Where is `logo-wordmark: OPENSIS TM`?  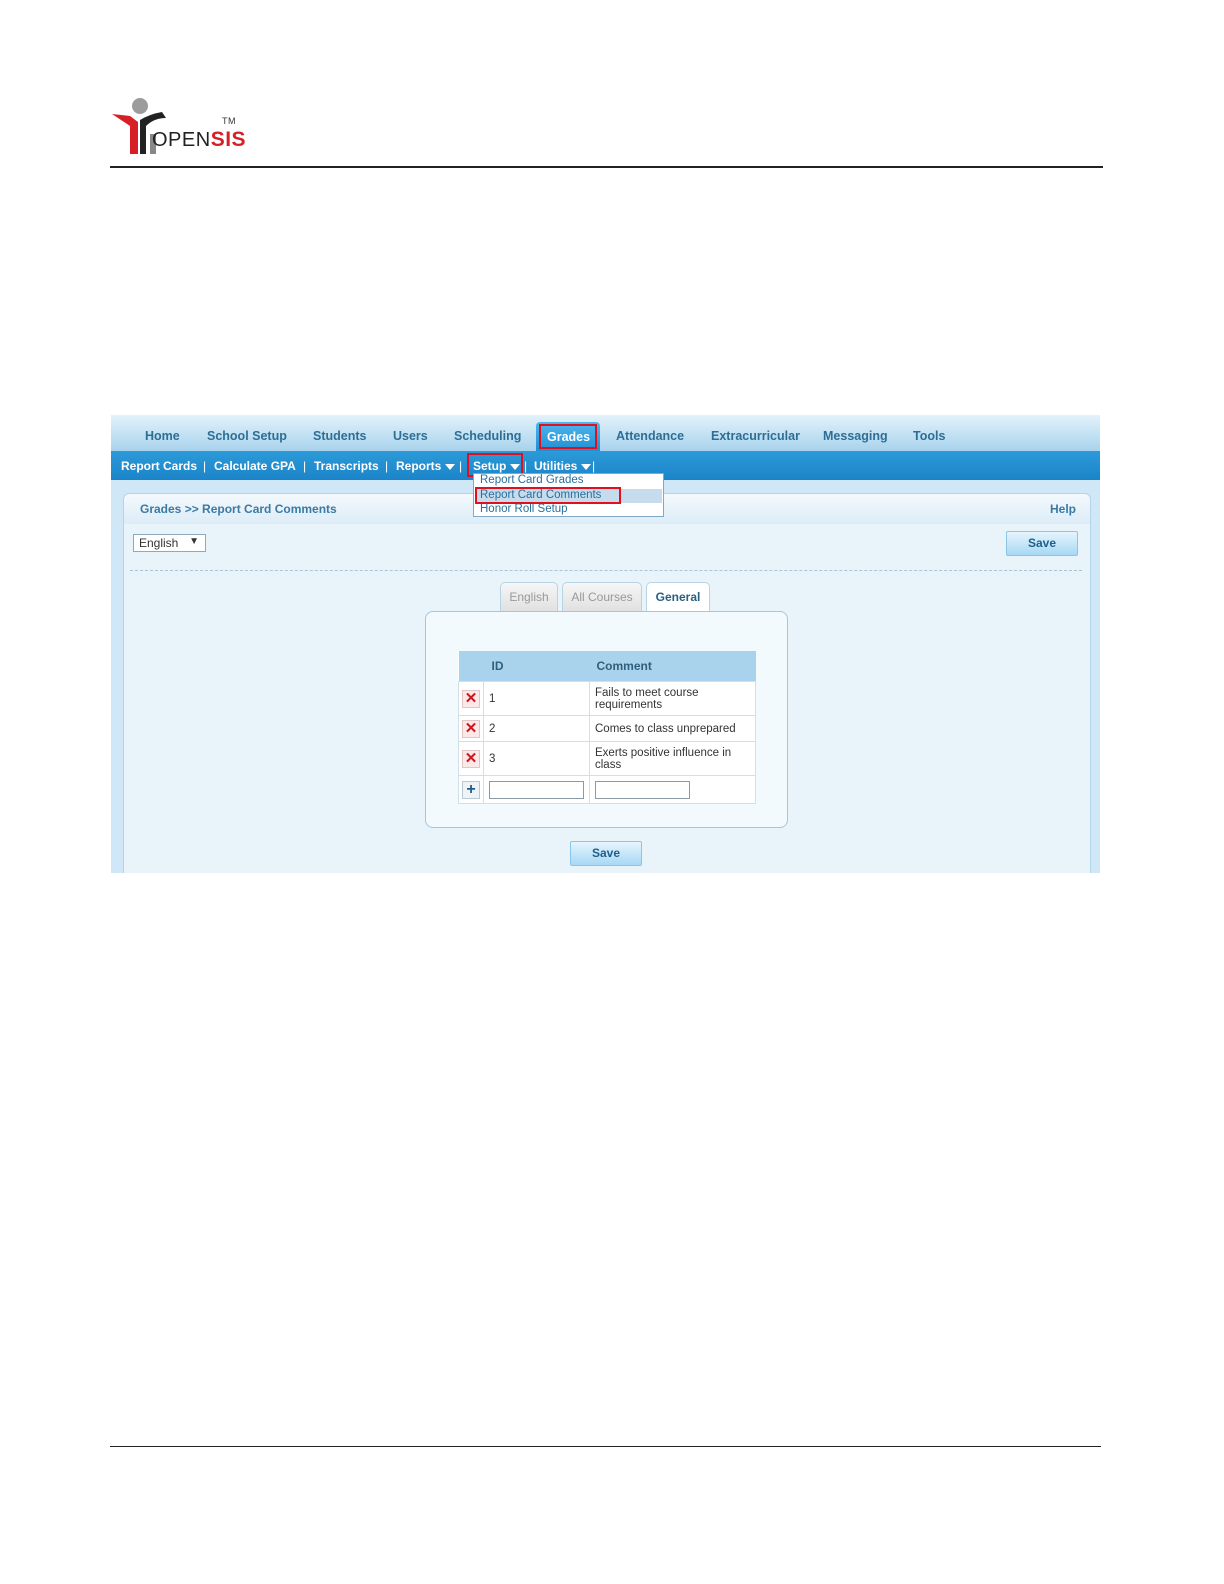 logo-wordmark: OPENSIS TM is located at coordinates (199, 134).